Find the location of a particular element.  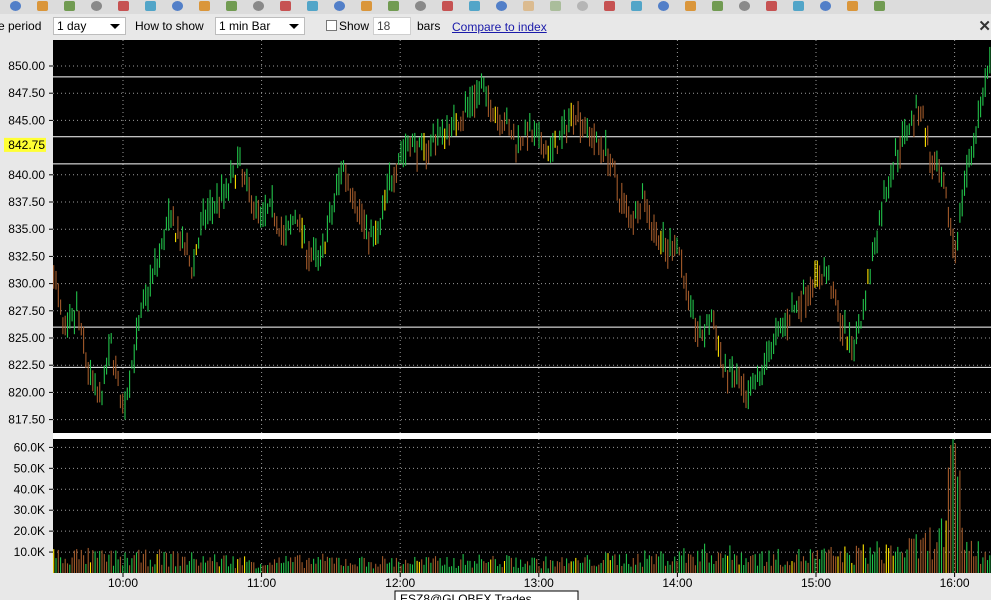

y-tick-label: 835.00 is located at coordinates (26, 229).